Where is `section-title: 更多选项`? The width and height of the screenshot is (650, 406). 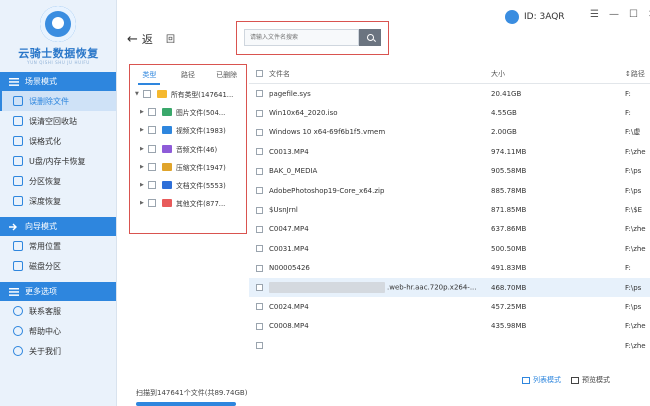 section-title: 更多选项 is located at coordinates (41, 291).